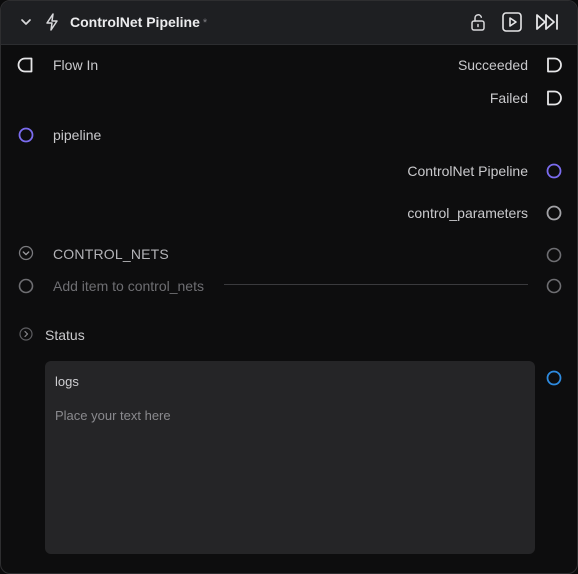  Describe the element at coordinates (111, 254) in the screenshot. I see `control-nets-label: CONTROL_NETS` at that location.